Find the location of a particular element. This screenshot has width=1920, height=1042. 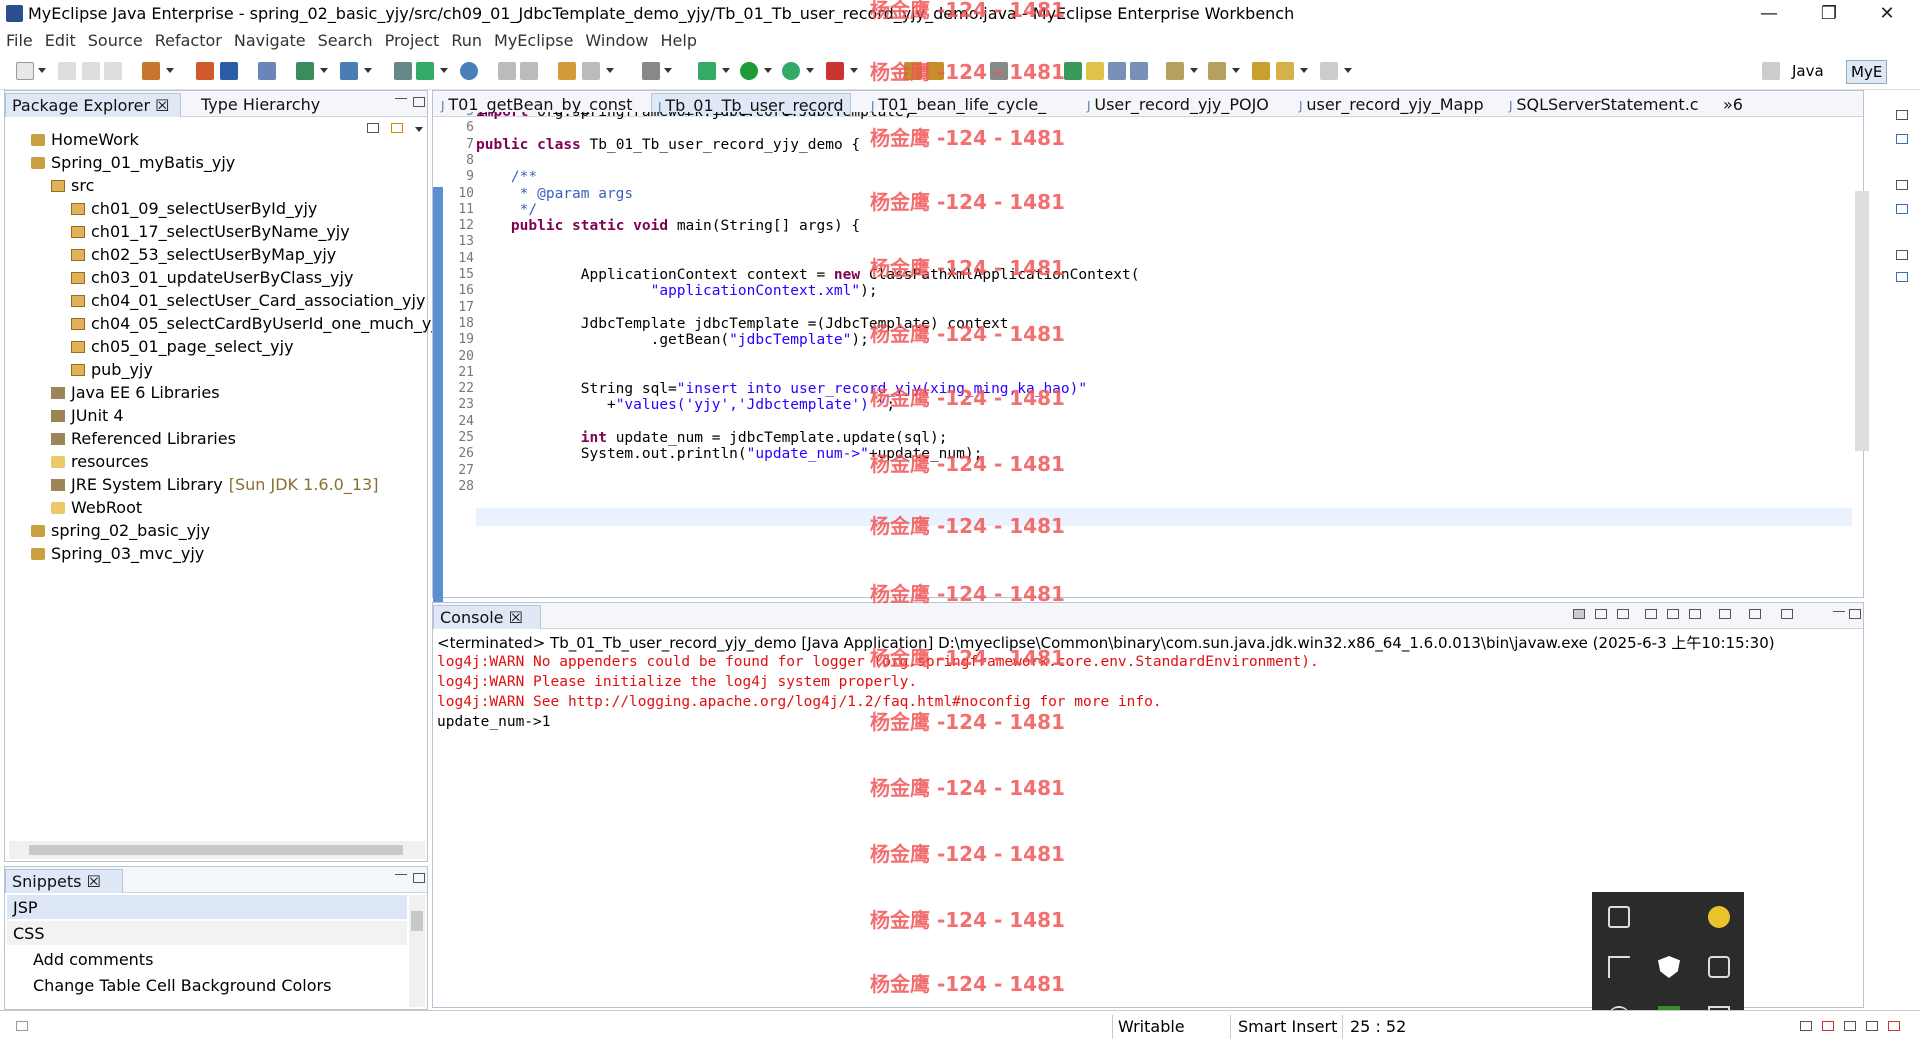

show-on-output-icon is located at coordinates (1695, 614).